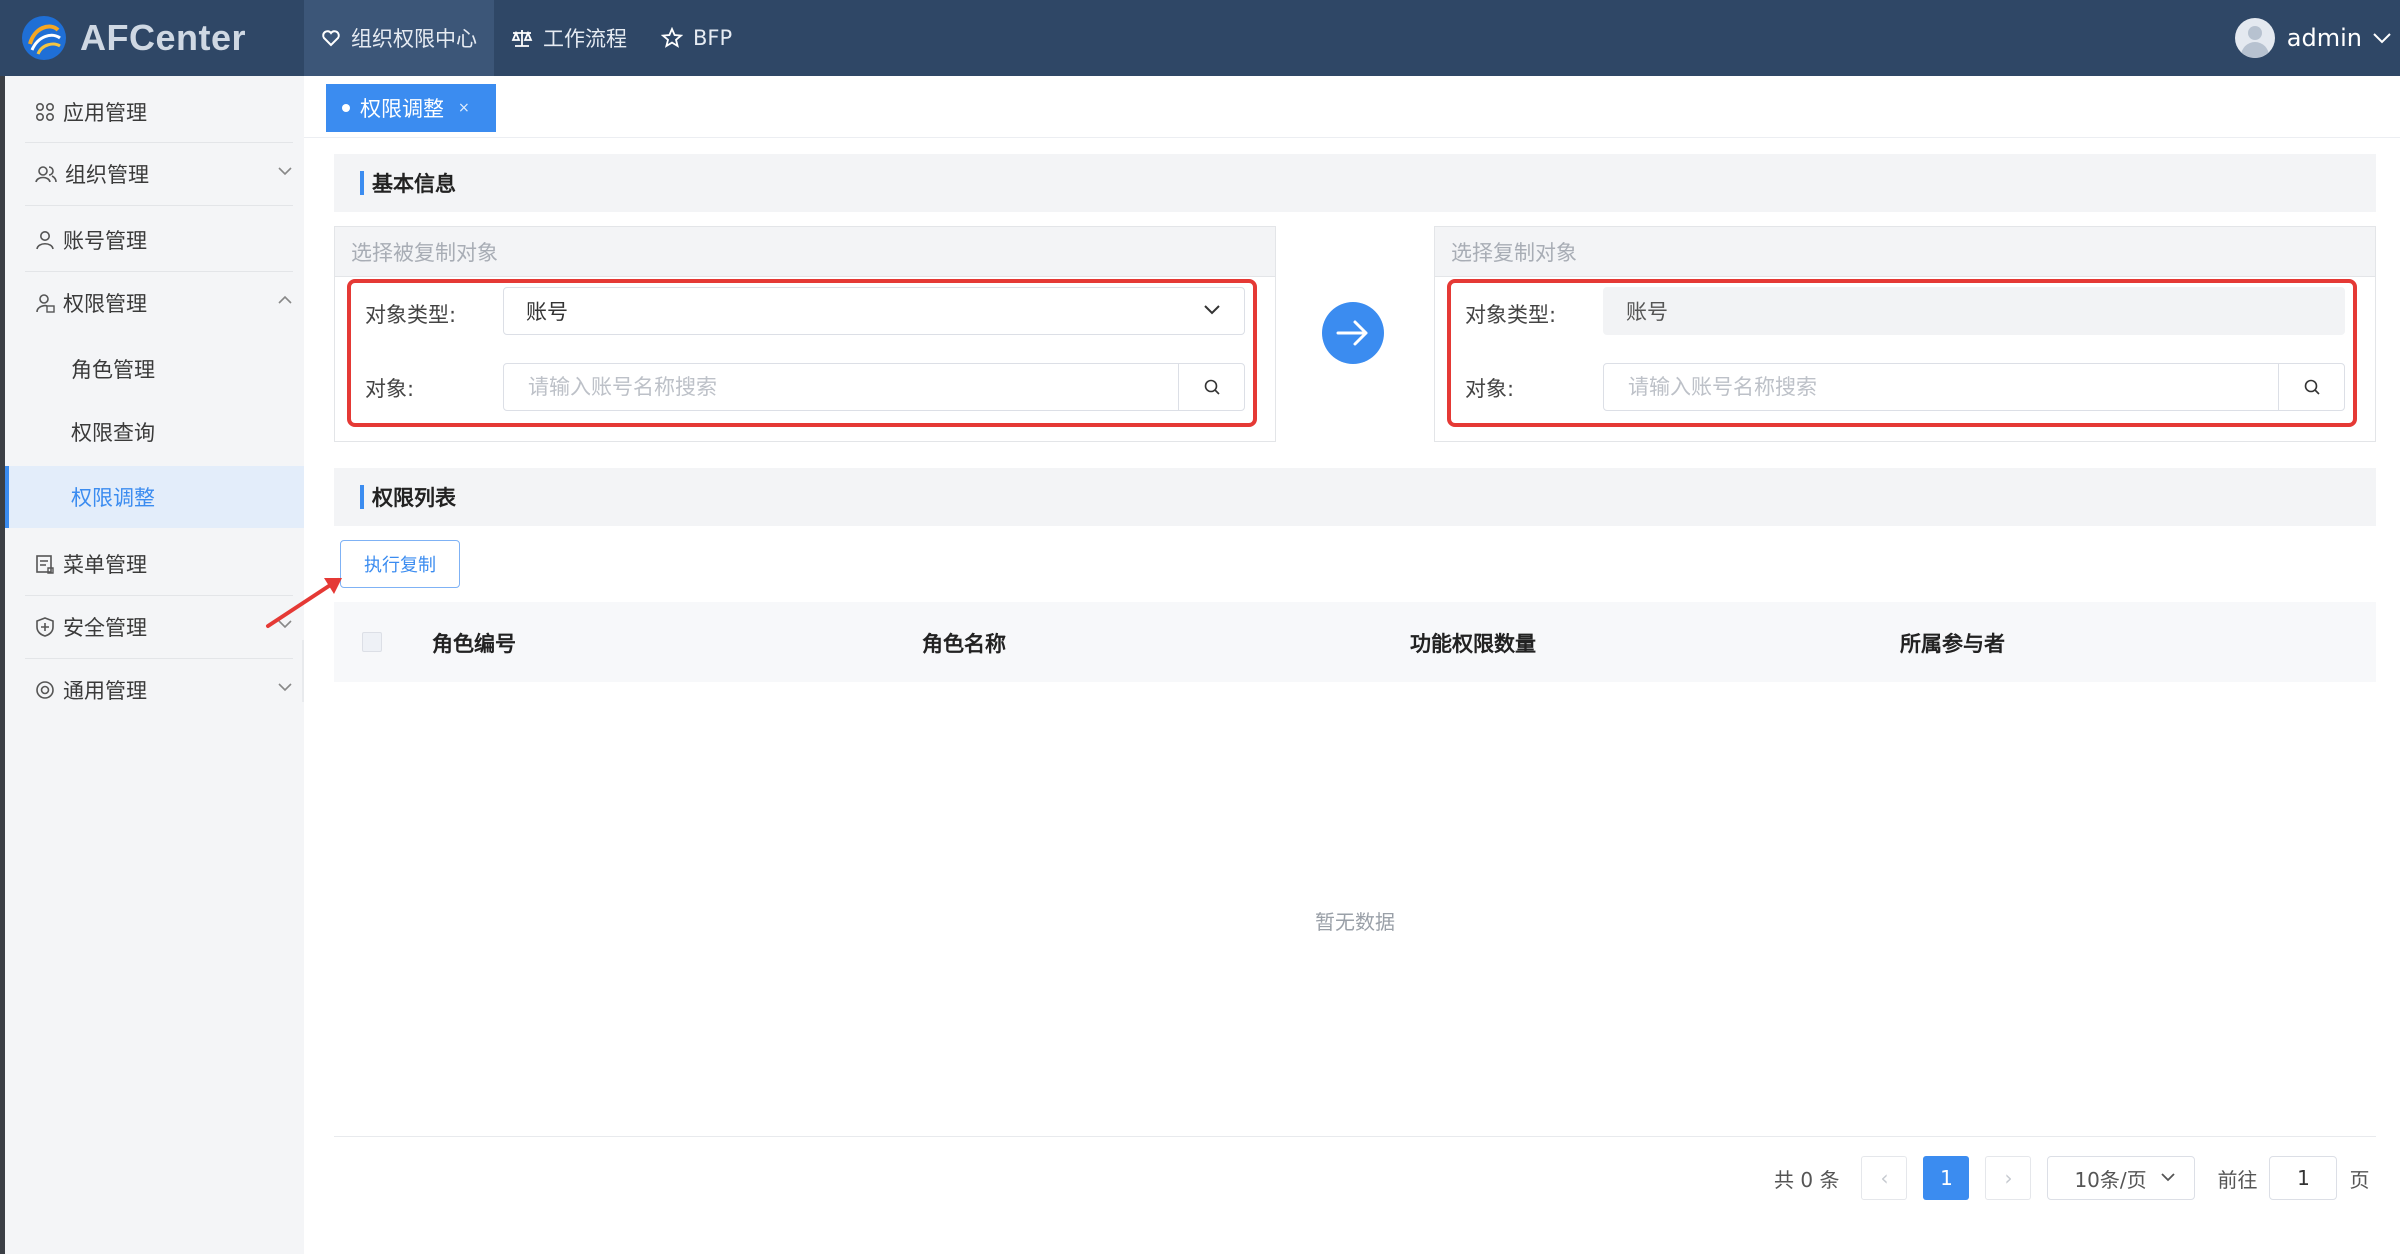  Describe the element at coordinates (113, 433) in the screenshot. I see `sidebar-item-label: 权限查询` at that location.